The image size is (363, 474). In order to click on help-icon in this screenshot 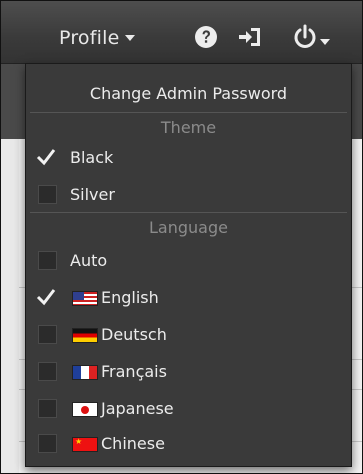, I will do `click(206, 37)`.